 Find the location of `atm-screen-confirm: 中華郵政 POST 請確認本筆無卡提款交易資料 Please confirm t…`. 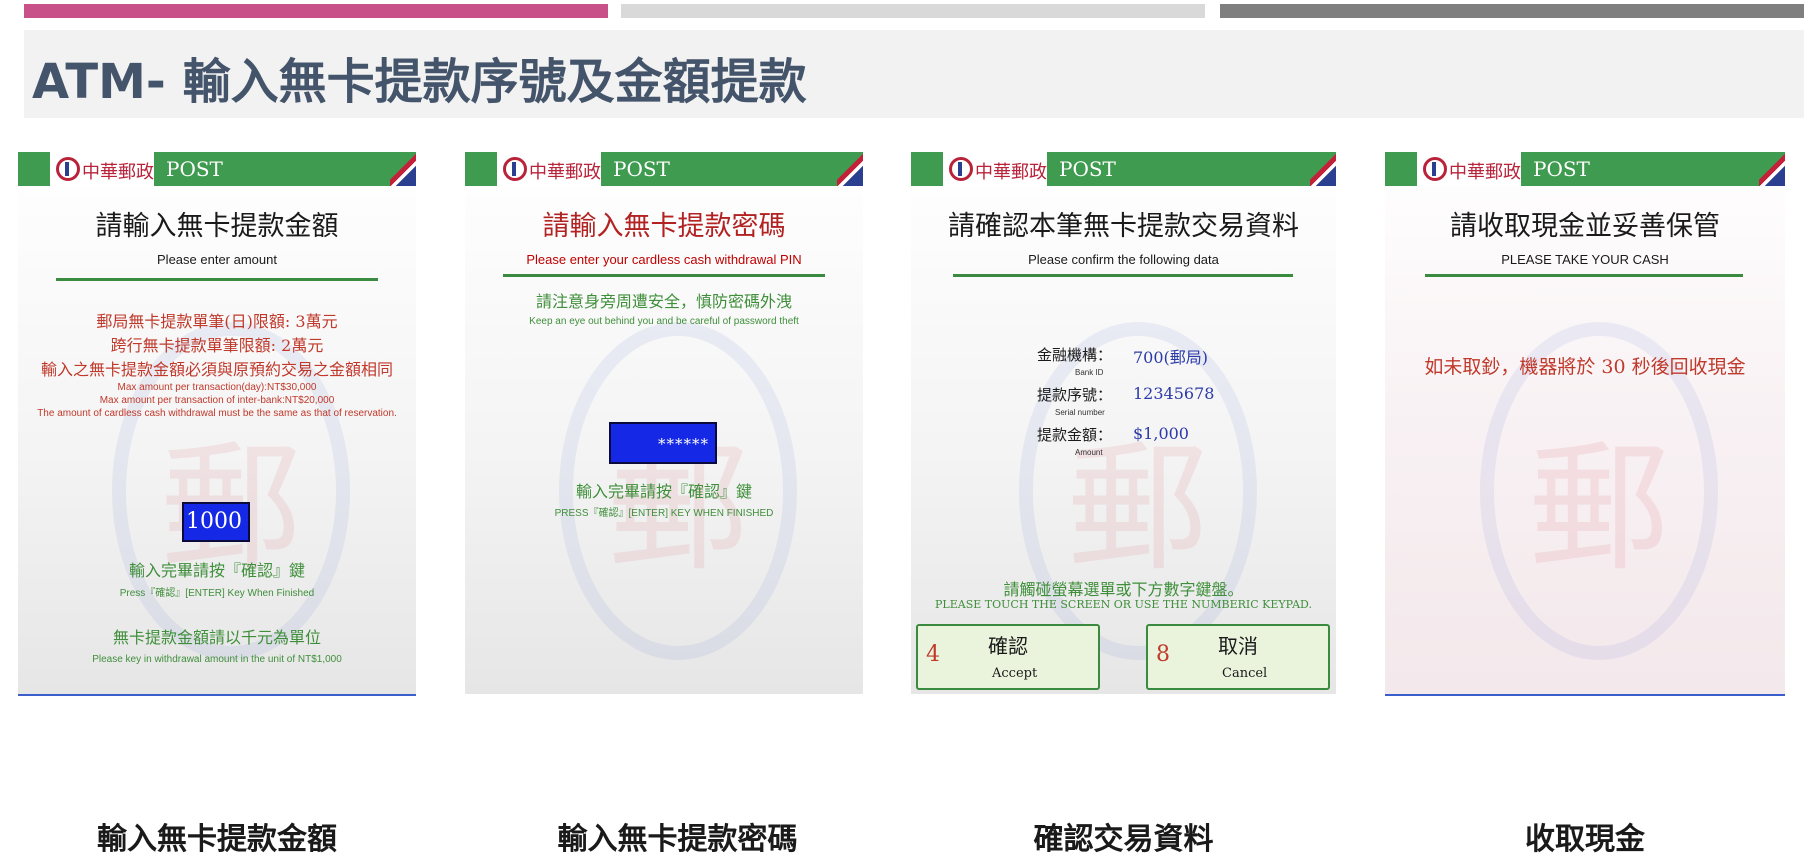

atm-screen-confirm: 中華郵政 POST 請確認本筆無卡提款交易資料 Please confirm t… is located at coordinates (1123, 423).